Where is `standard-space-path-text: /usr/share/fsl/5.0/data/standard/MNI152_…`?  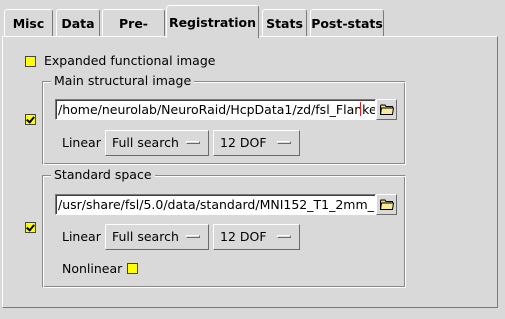 standard-space-path-text: /usr/share/fsl/5.0/data/standard/MNI152_… is located at coordinates (217, 204).